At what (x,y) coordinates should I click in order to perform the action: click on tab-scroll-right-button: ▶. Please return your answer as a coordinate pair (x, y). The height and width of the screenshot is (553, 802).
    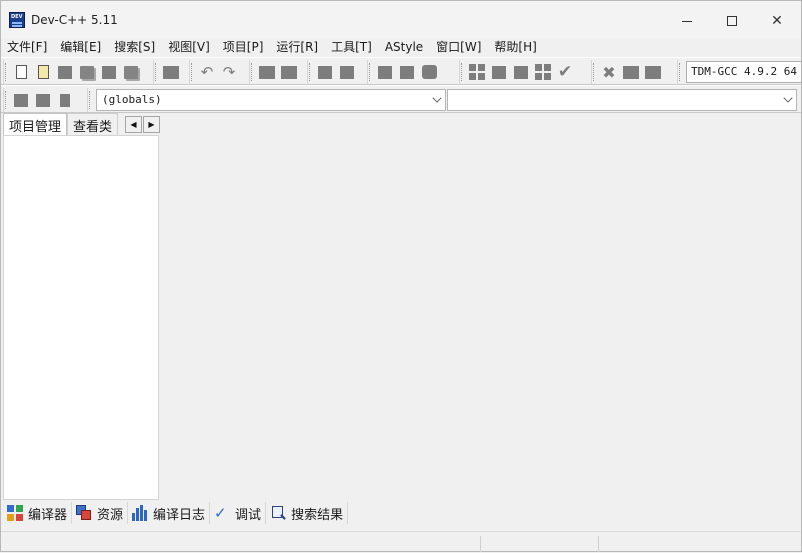
    Looking at the image, I should click on (151, 124).